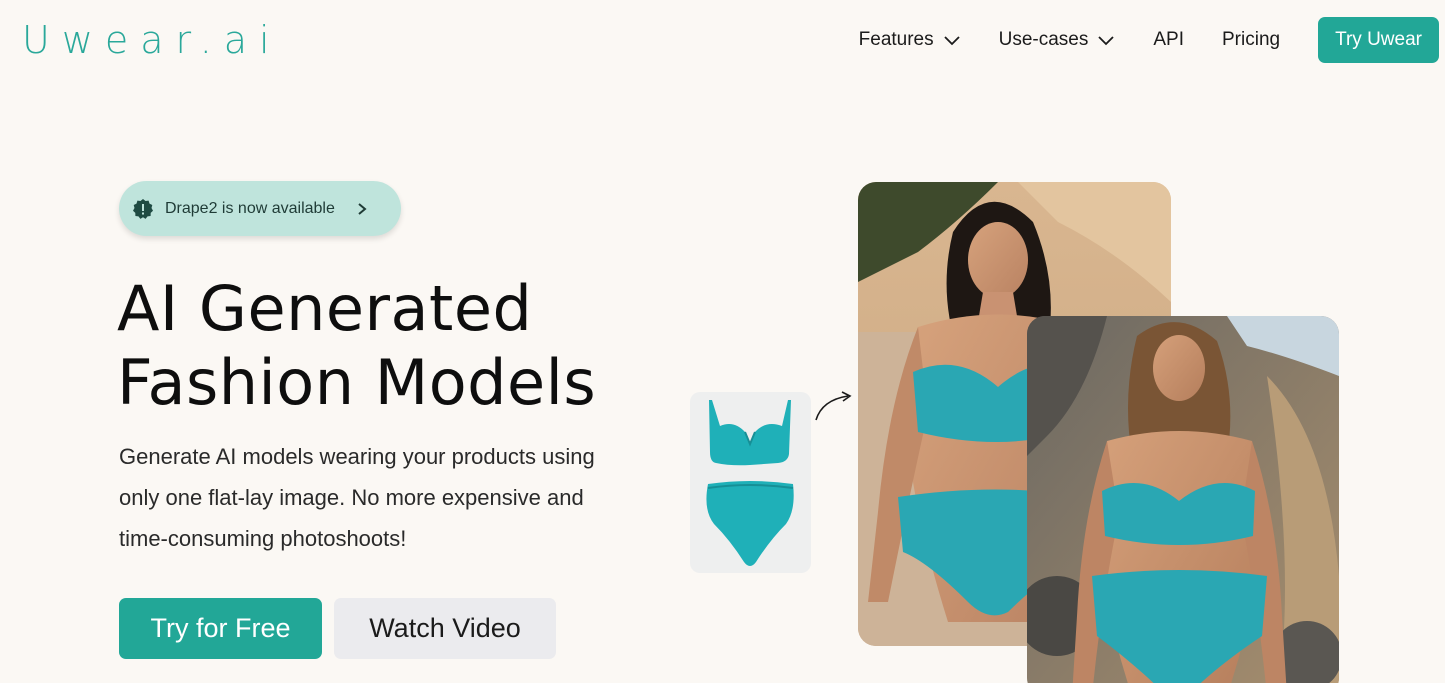 This screenshot has height=683, width=1445. I want to click on nav-features: Features, so click(910, 40).